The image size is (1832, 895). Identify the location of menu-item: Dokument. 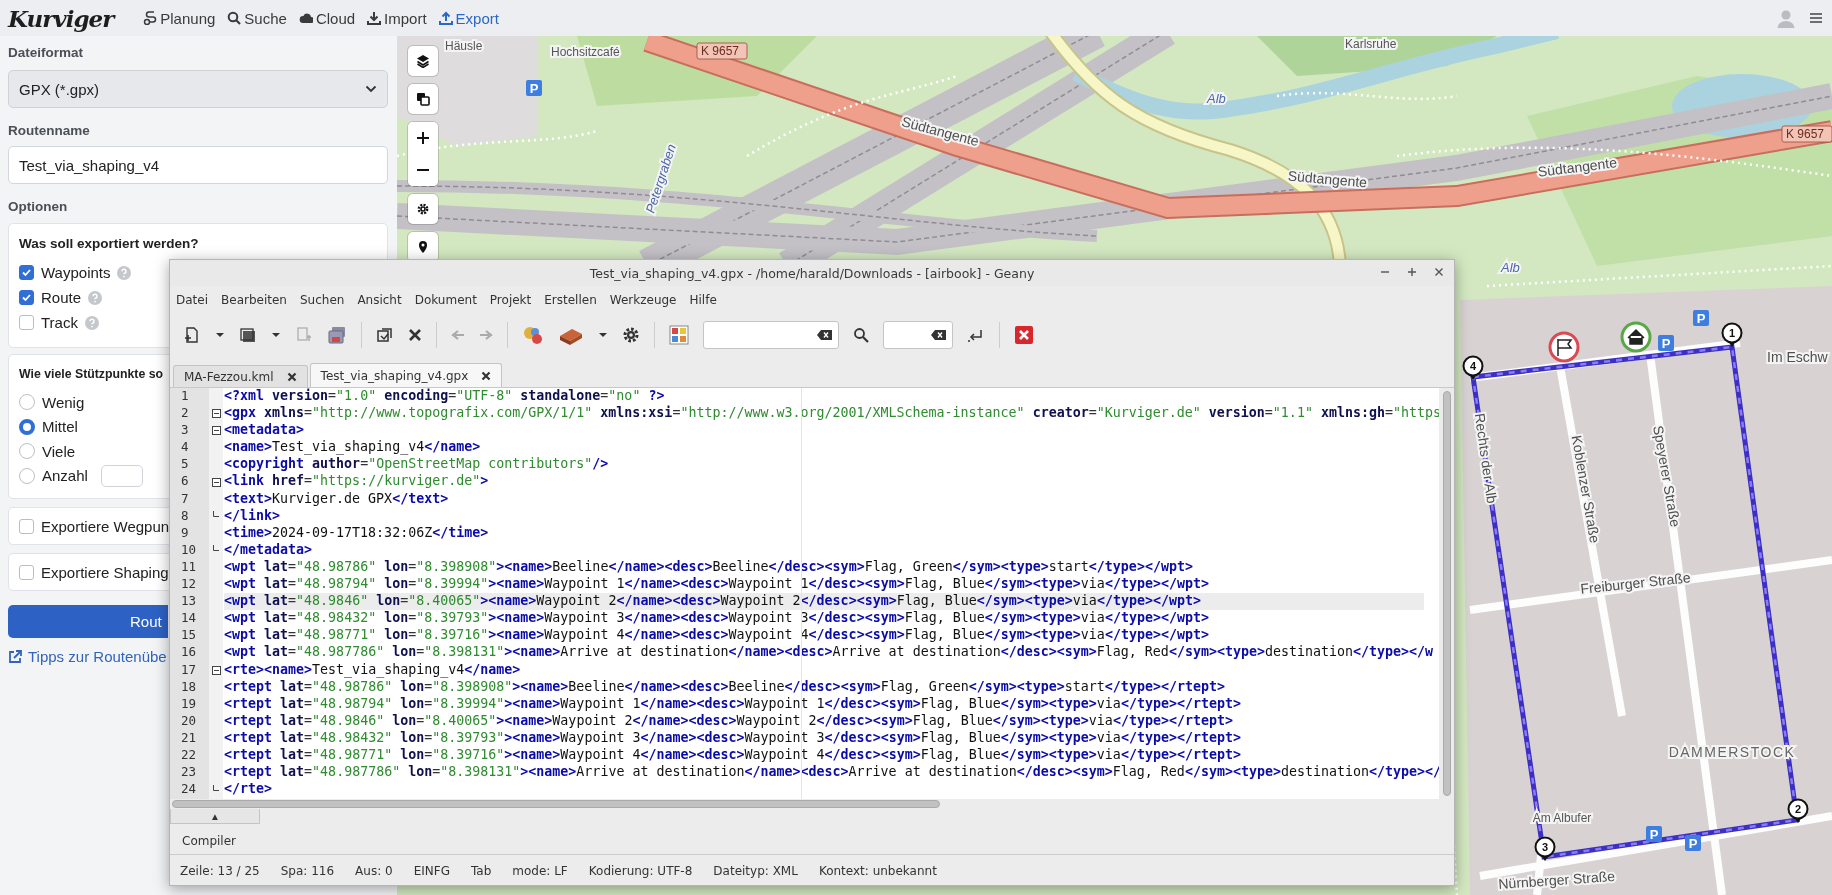
(445, 299).